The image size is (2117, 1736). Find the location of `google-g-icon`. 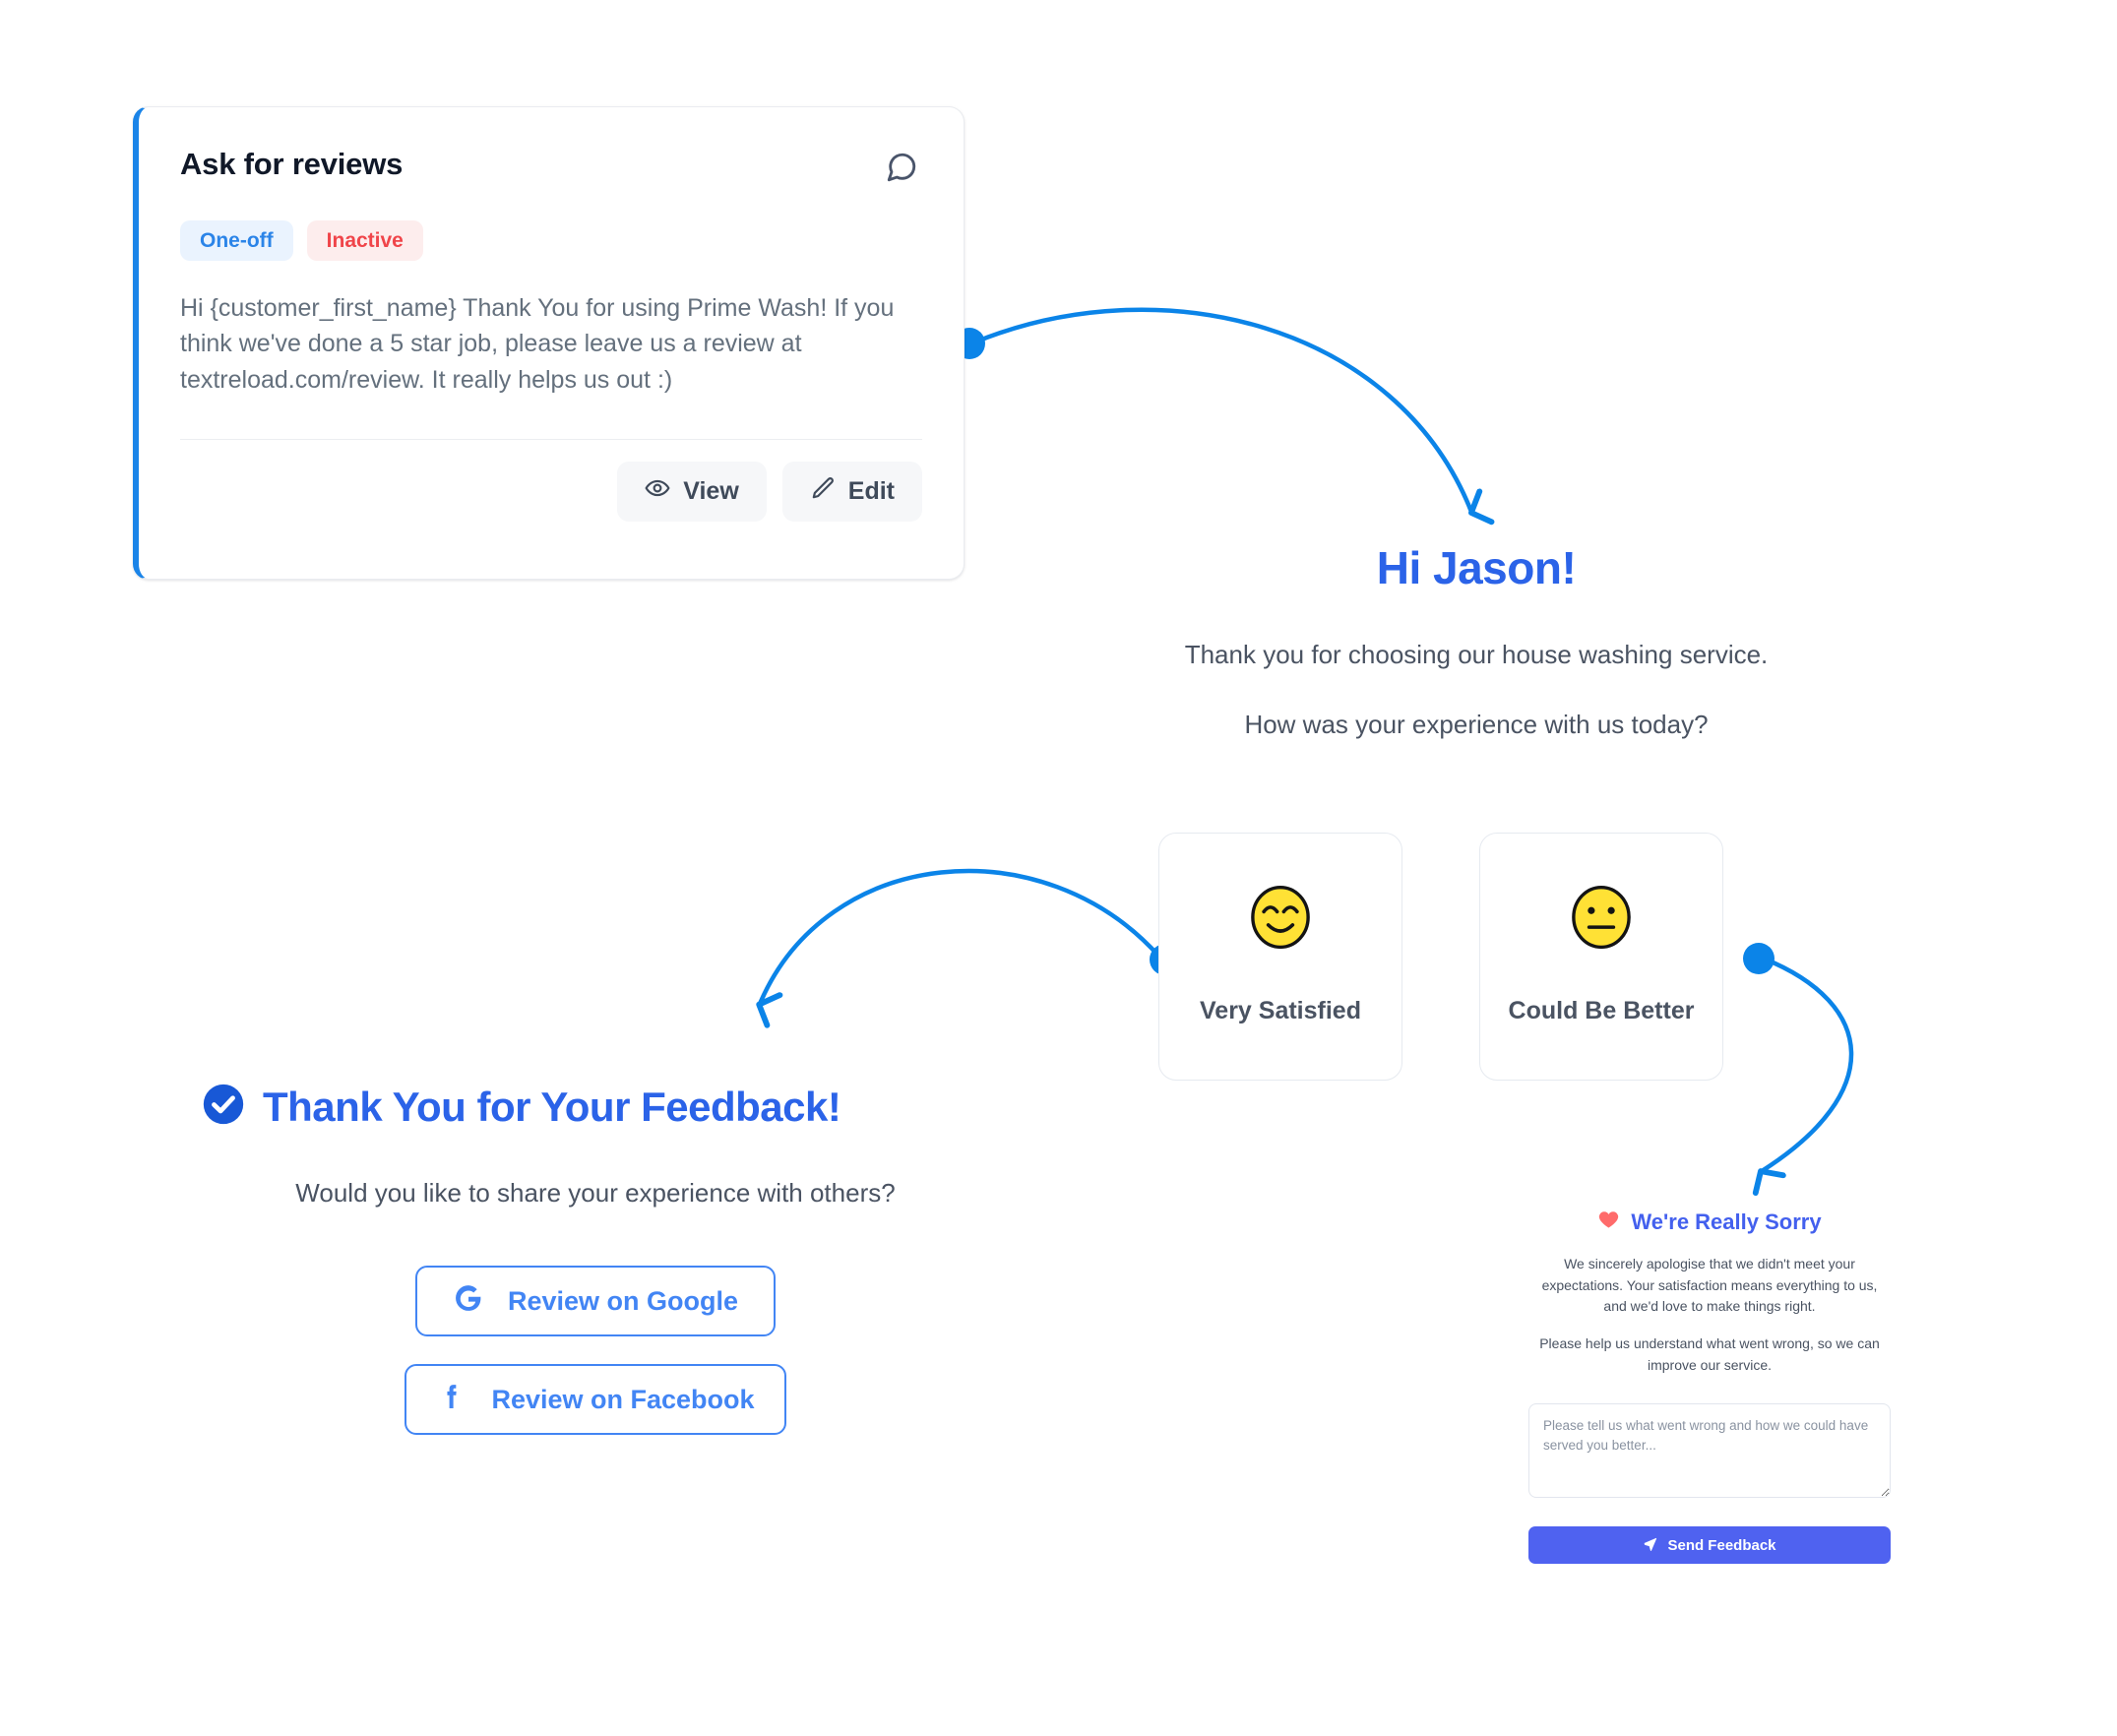

google-g-icon is located at coordinates (468, 1301).